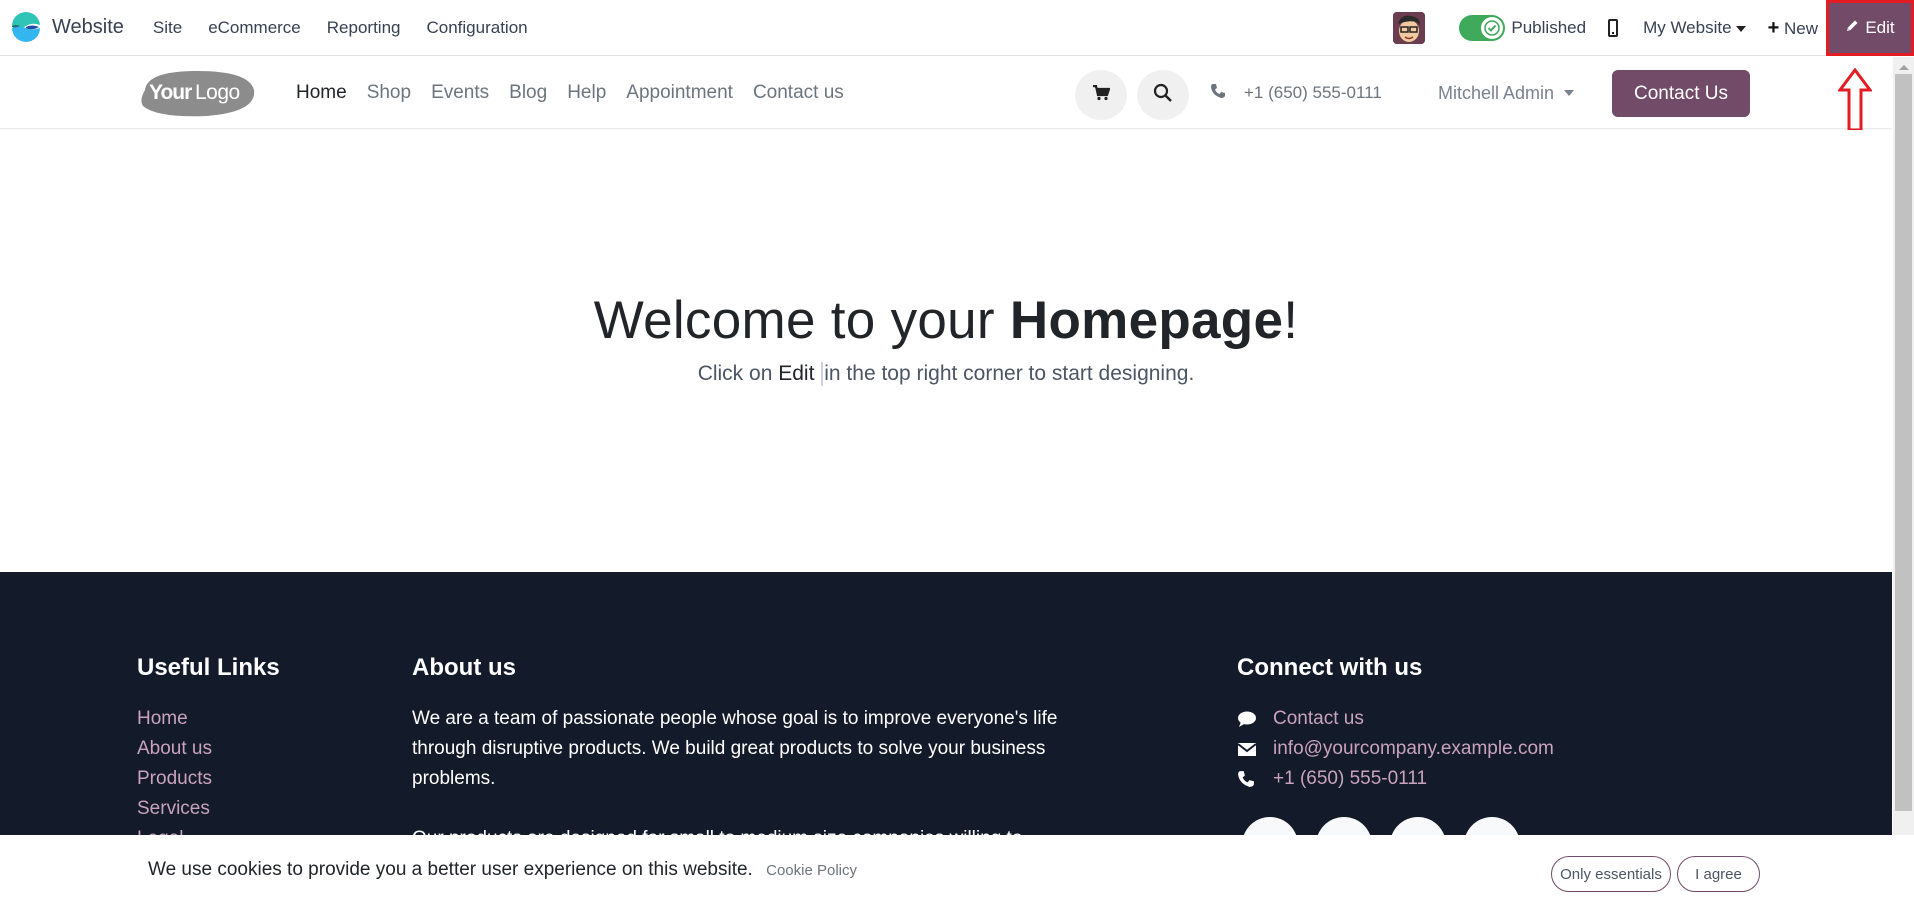 Image resolution: width=1914 pixels, height=907 pixels. Describe the element at coordinates (1249, 719) in the screenshot. I see `comment-icon` at that location.